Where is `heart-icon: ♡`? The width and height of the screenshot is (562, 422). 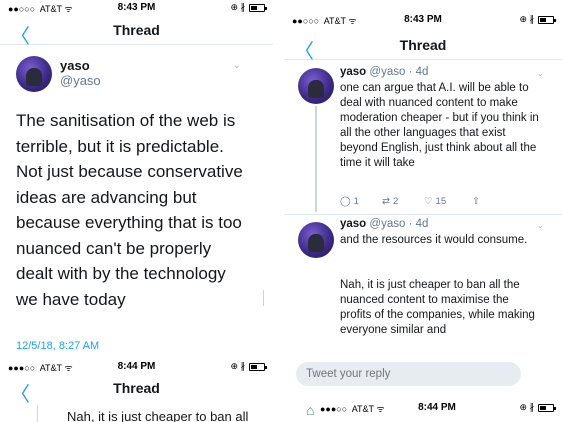 heart-icon: ♡ is located at coordinates (428, 201).